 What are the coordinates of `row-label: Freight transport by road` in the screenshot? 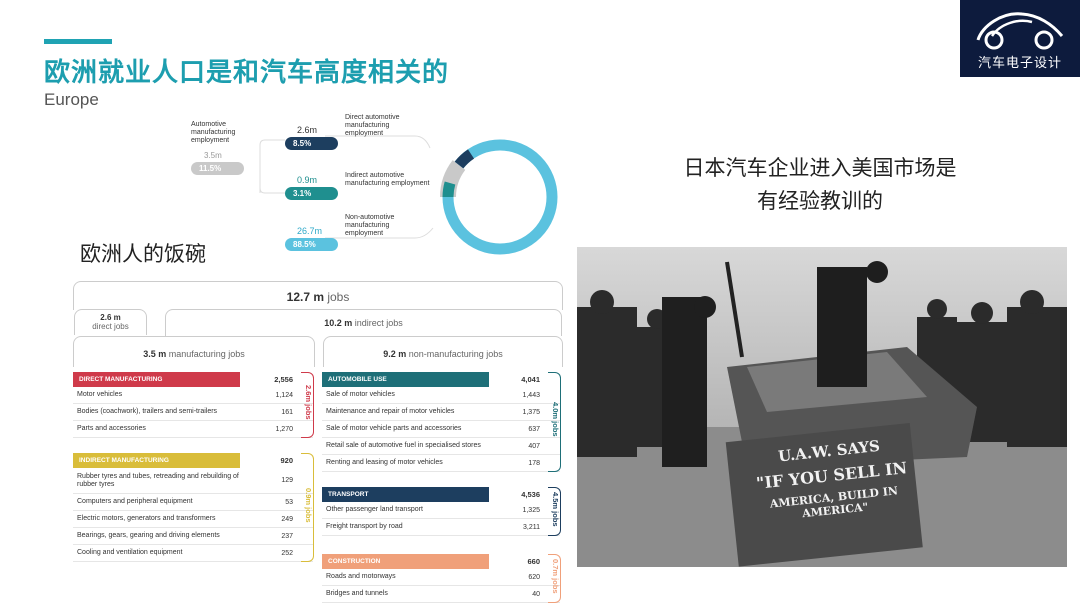 It's located at (364, 526).